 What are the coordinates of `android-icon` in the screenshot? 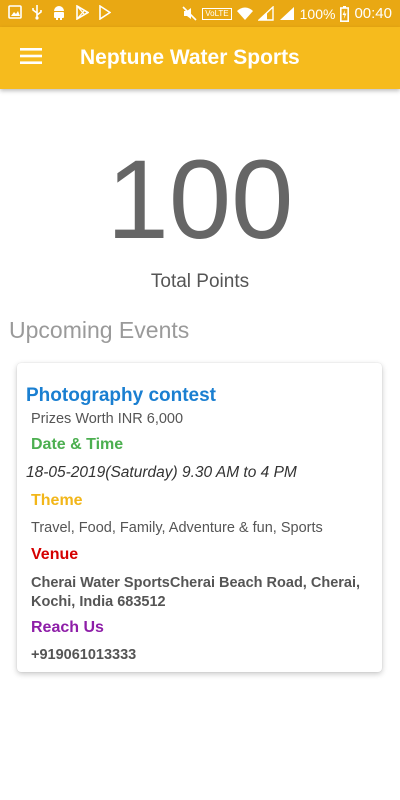 It's located at (59, 12).